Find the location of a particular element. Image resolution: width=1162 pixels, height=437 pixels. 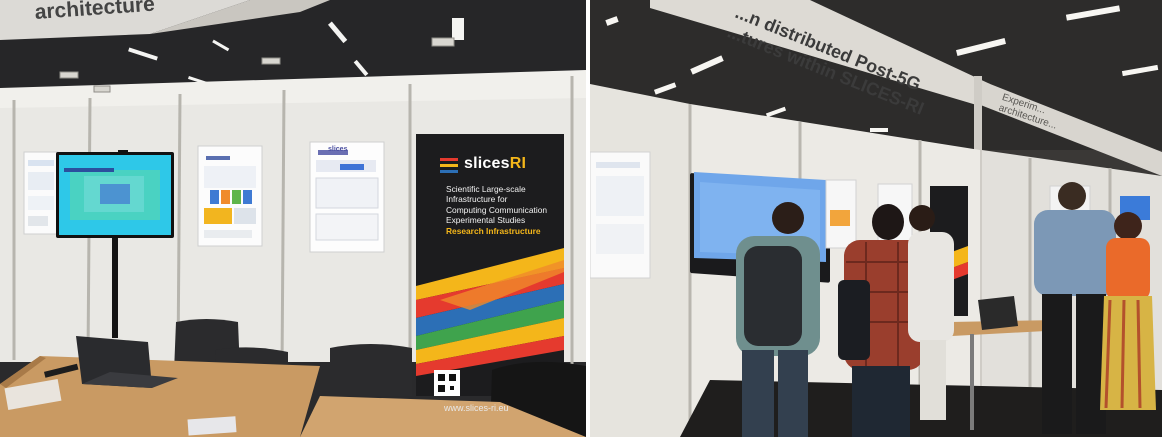

rollup-brand: slicesRI is located at coordinates (495, 164).